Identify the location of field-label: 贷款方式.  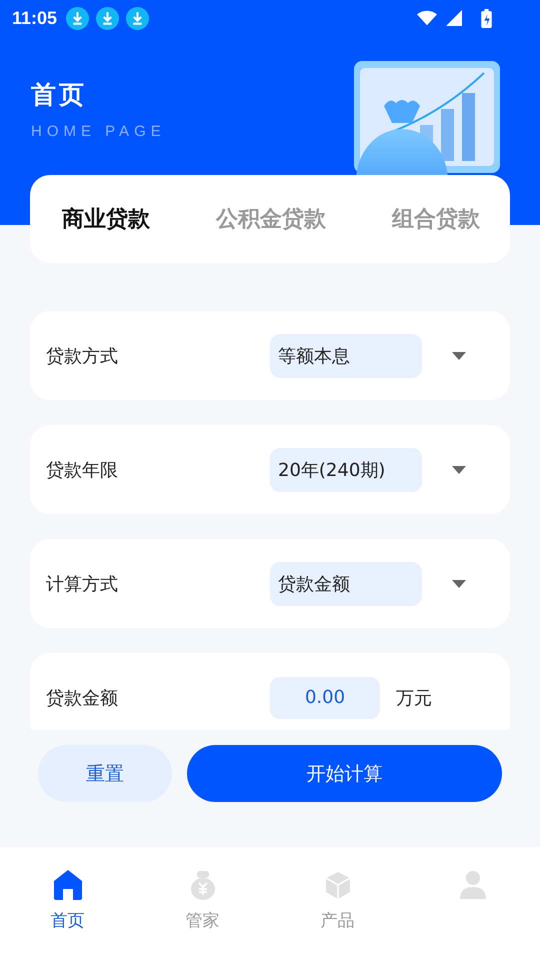
(82, 356).